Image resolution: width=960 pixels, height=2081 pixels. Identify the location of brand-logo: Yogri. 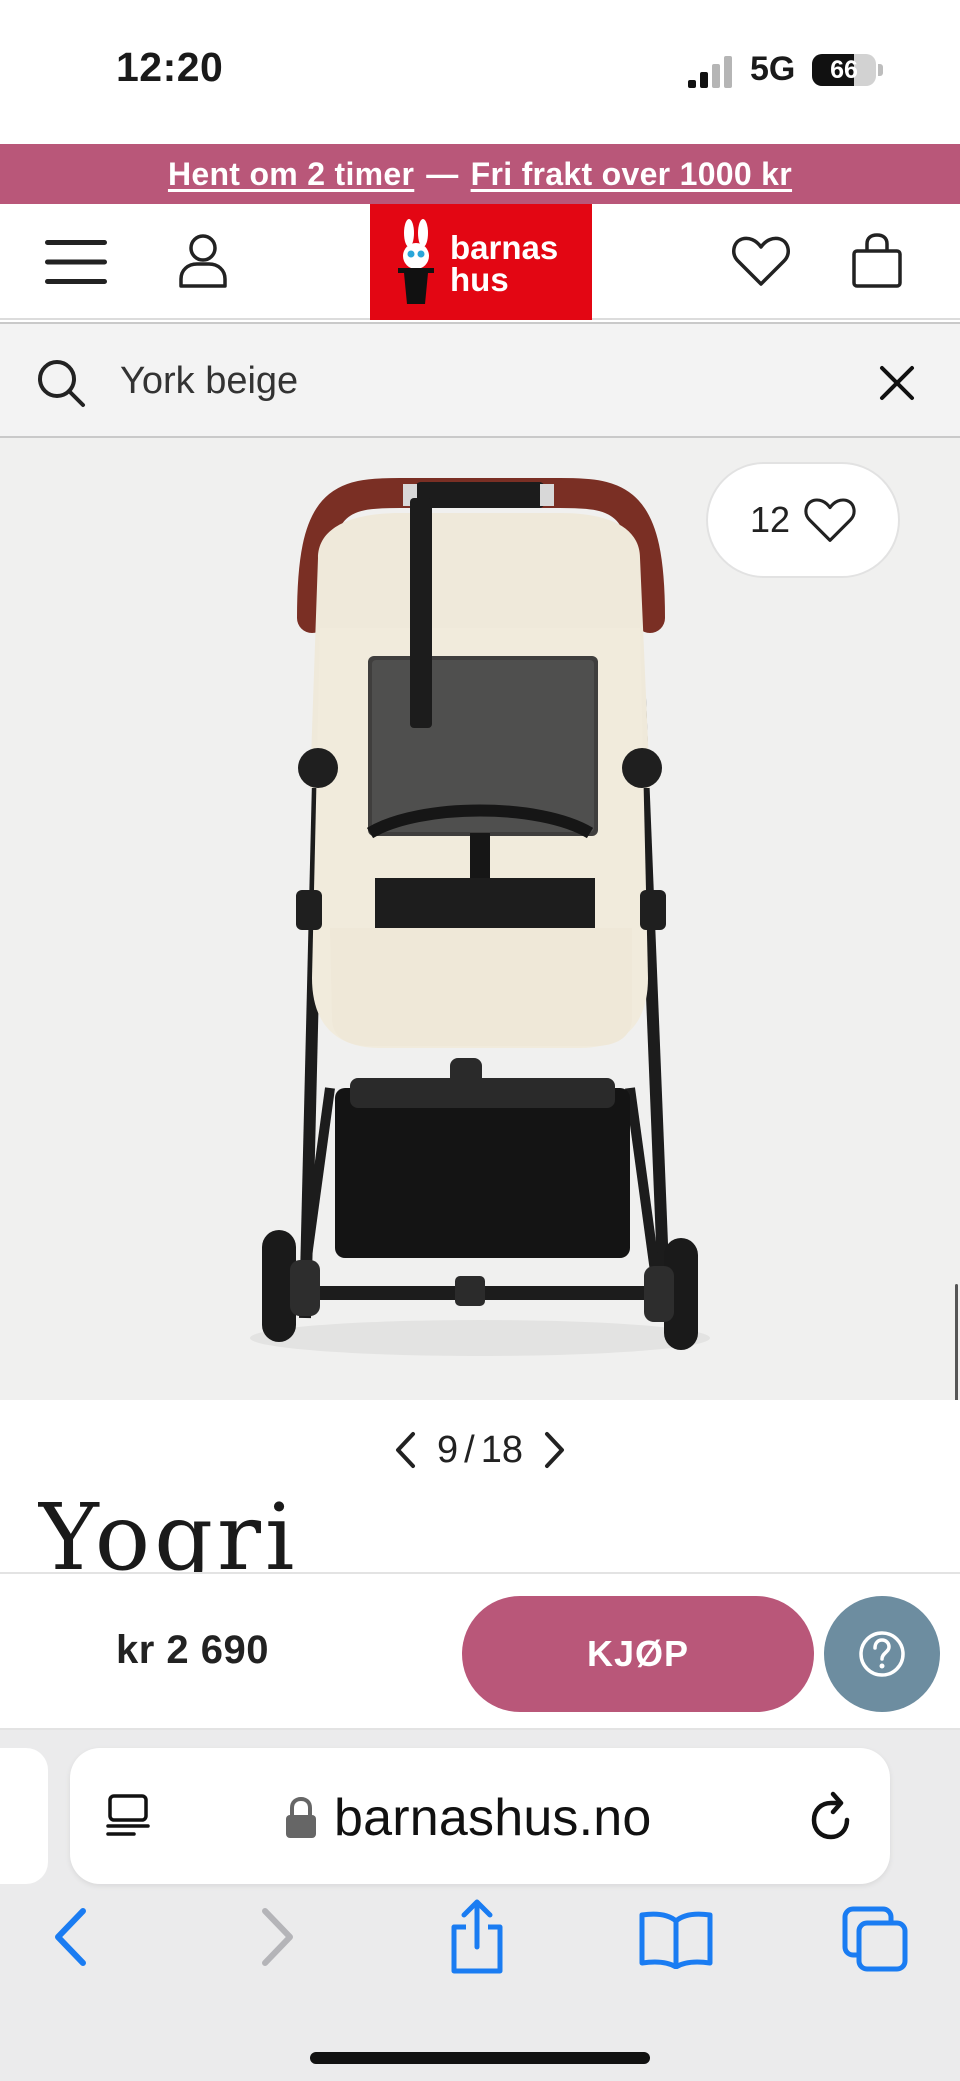
(198, 1531).